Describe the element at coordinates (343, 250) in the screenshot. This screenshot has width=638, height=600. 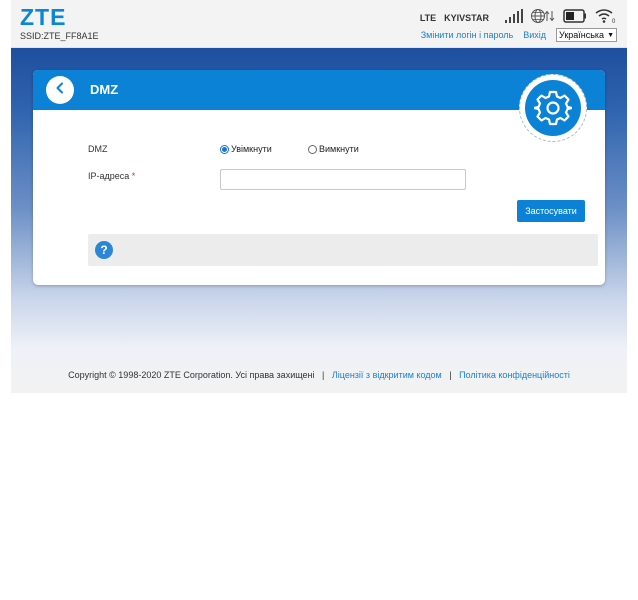
I see `help-bar: ?` at that location.